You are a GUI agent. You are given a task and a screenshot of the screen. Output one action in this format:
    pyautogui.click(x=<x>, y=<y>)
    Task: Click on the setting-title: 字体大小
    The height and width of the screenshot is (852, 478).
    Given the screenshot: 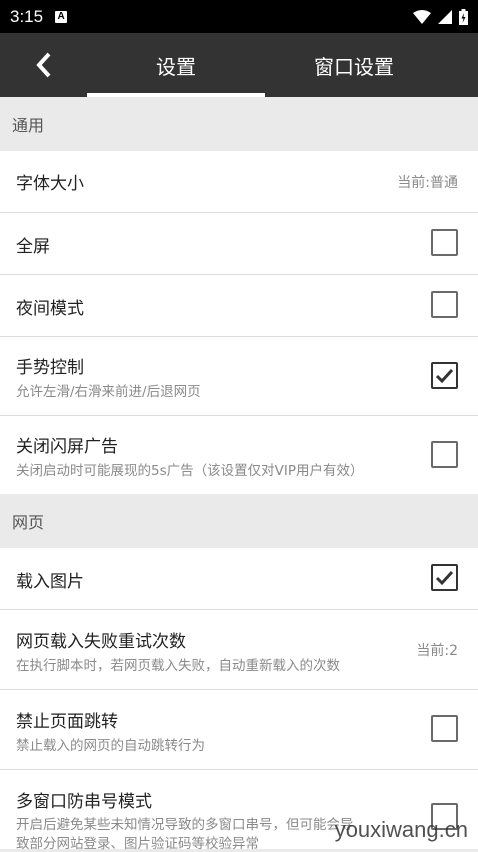 What is the action you would take?
    pyautogui.click(x=50, y=184)
    